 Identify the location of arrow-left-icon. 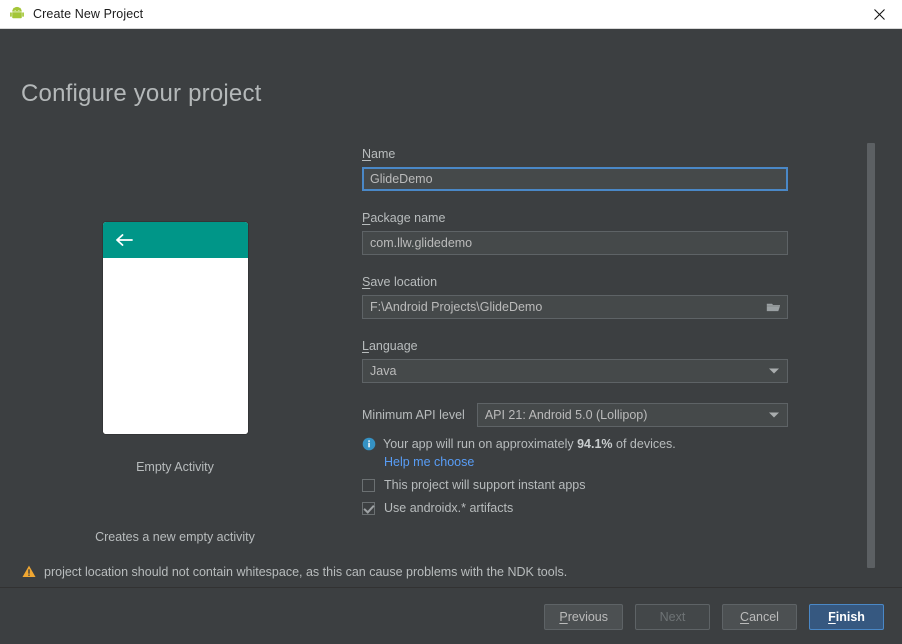
(124, 240).